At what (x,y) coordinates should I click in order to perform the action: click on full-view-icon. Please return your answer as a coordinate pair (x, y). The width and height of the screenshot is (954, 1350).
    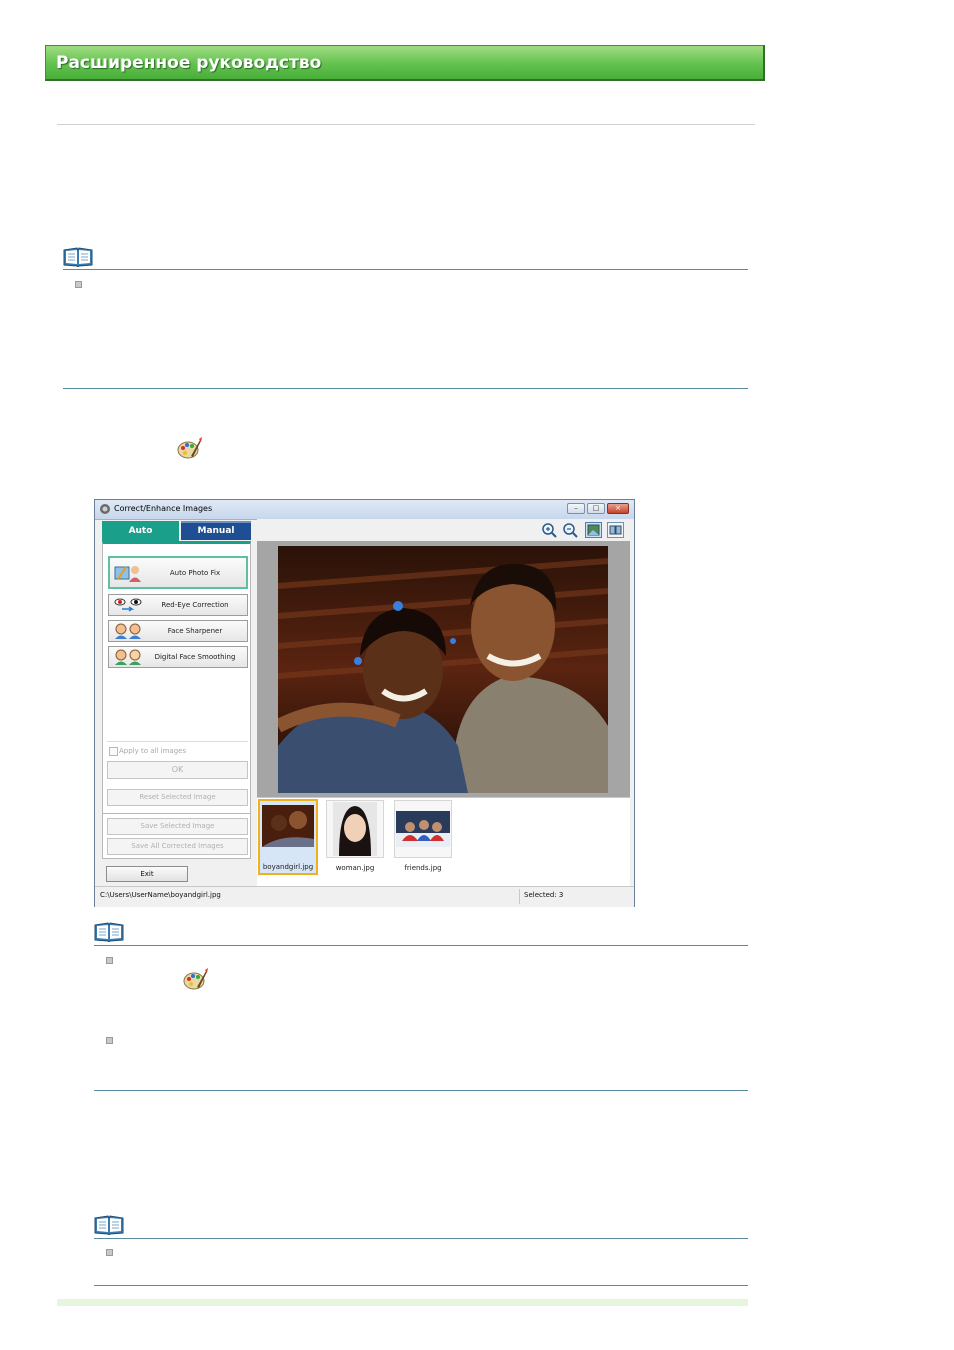
    Looking at the image, I should click on (593, 530).